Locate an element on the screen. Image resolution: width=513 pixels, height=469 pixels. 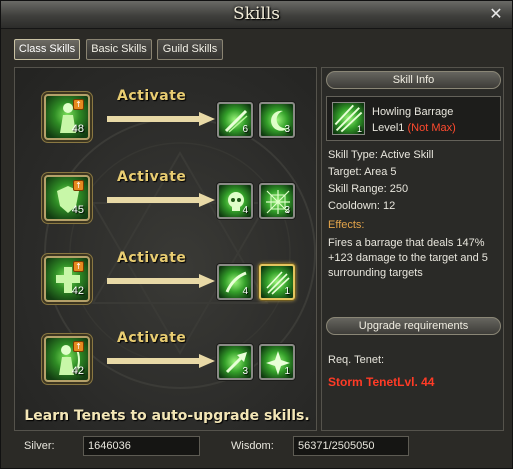
tenet-icon: ↑ 45 is located at coordinates (67, 198).